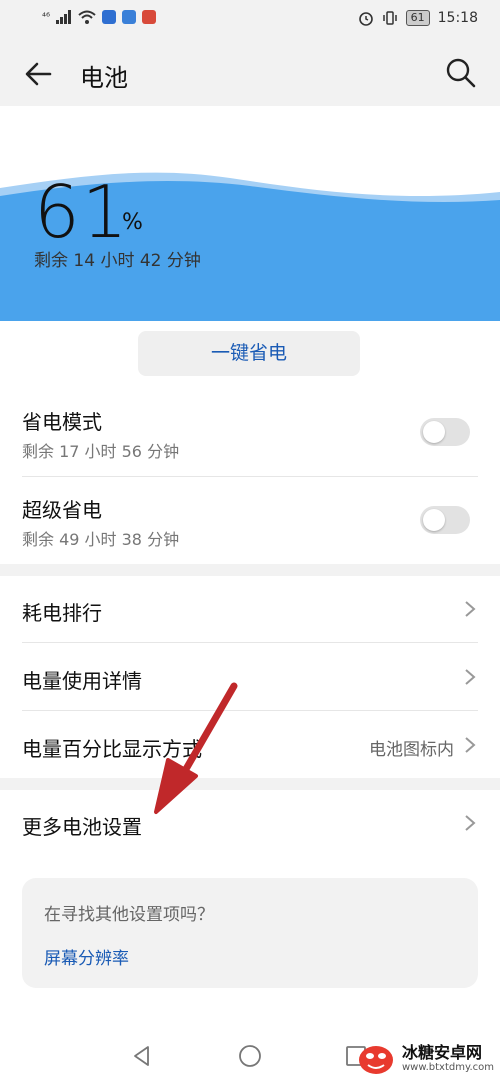 This screenshot has height=1084, width=500. What do you see at coordinates (411, 750) in the screenshot?
I see `battery-percentage-display-value: 电池图标内` at bounding box center [411, 750].